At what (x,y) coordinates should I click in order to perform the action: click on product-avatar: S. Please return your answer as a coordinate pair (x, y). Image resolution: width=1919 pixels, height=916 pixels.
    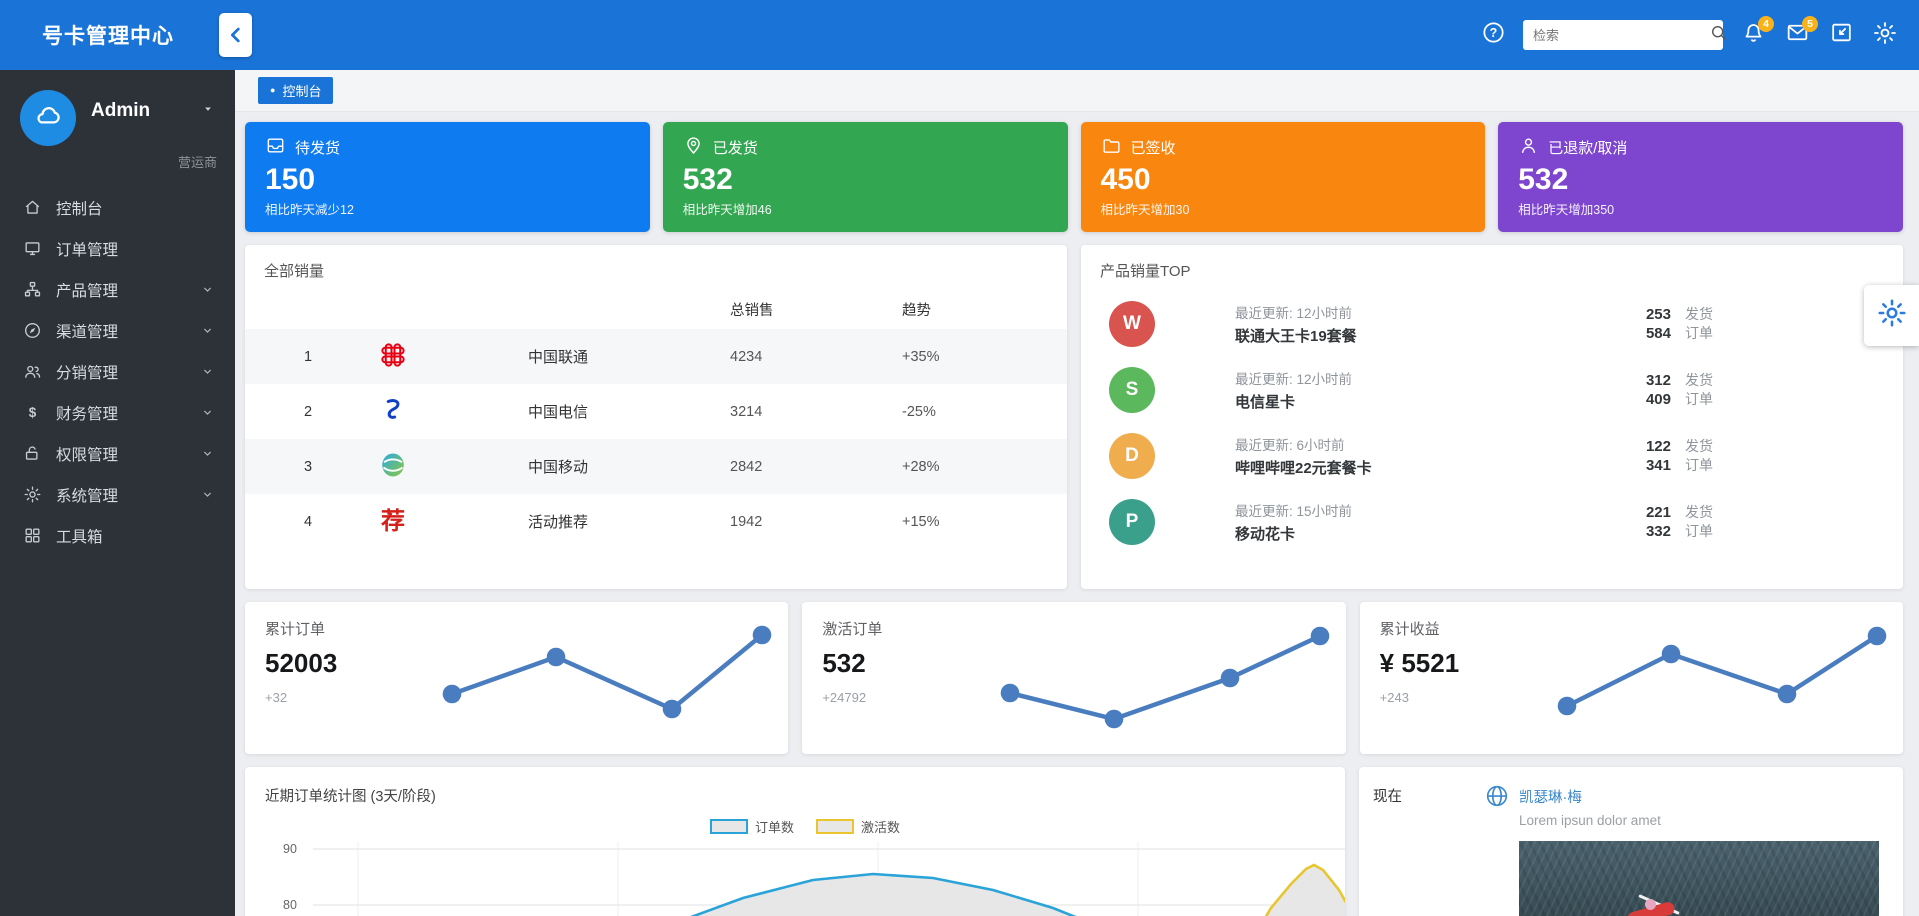
    Looking at the image, I should click on (1132, 390).